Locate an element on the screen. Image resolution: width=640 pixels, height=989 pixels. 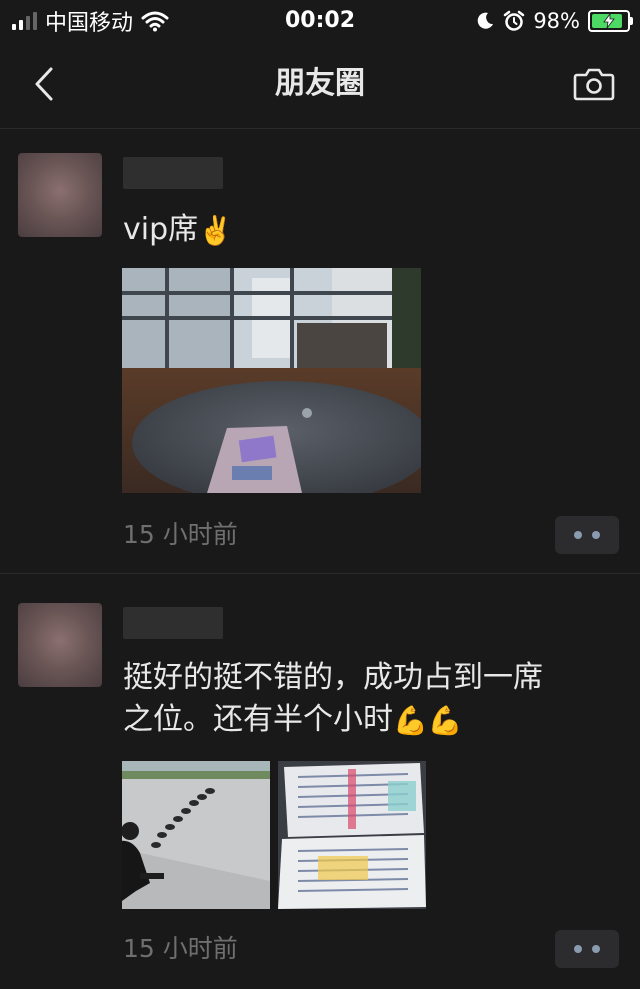
page-title: 朋友圈 is located at coordinates (320, 83).